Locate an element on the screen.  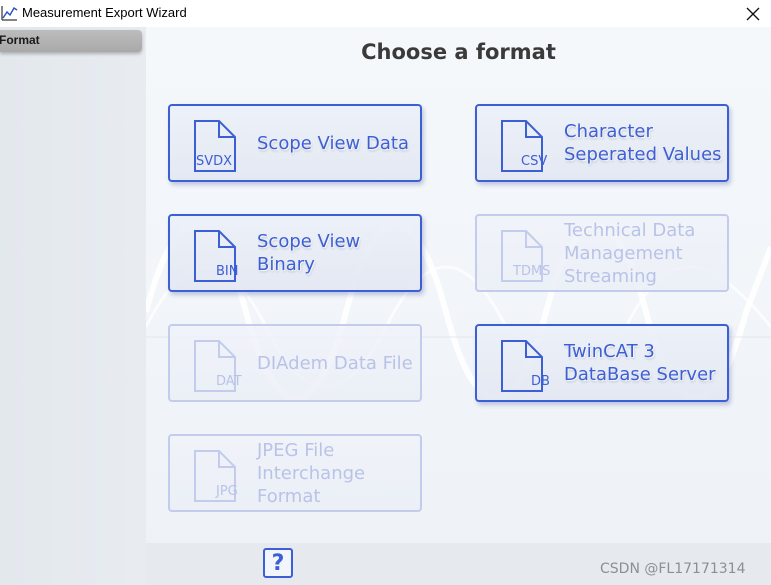
format-label: JPEG File Interchange Format is located at coordinates (311, 473).